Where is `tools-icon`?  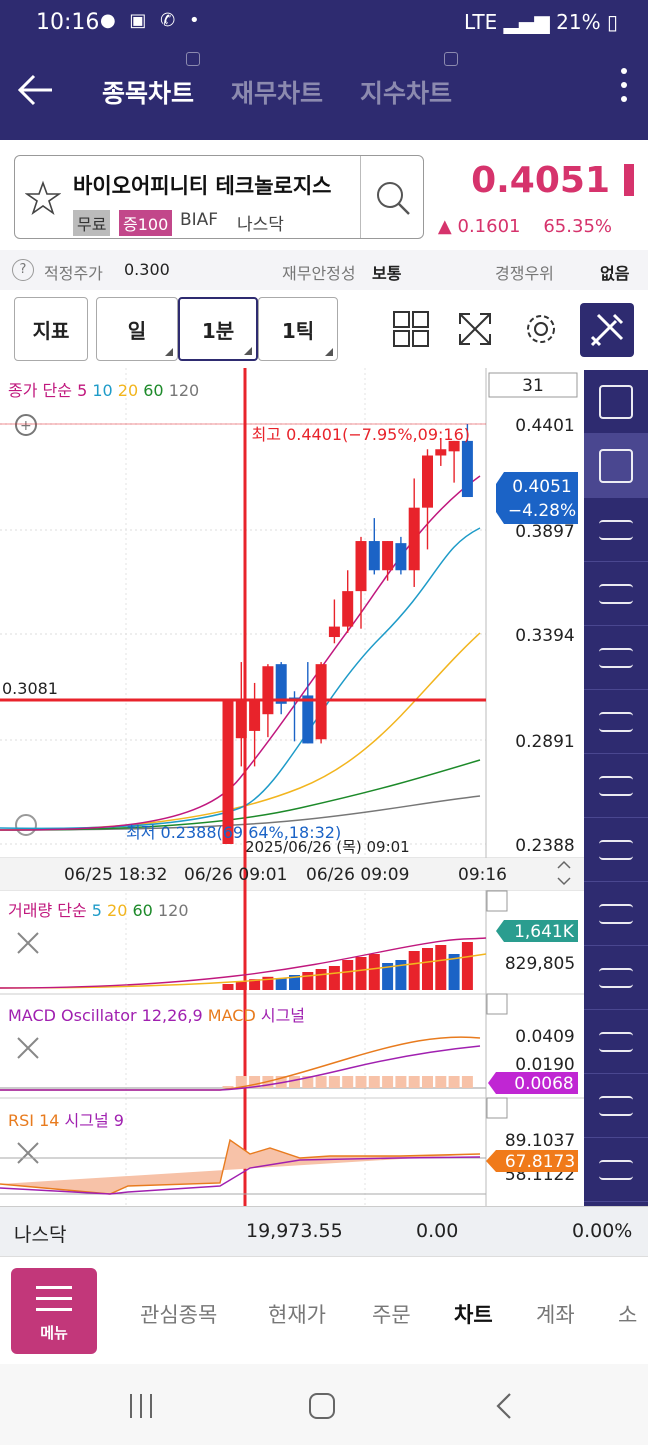
tools-icon is located at coordinates (607, 330).